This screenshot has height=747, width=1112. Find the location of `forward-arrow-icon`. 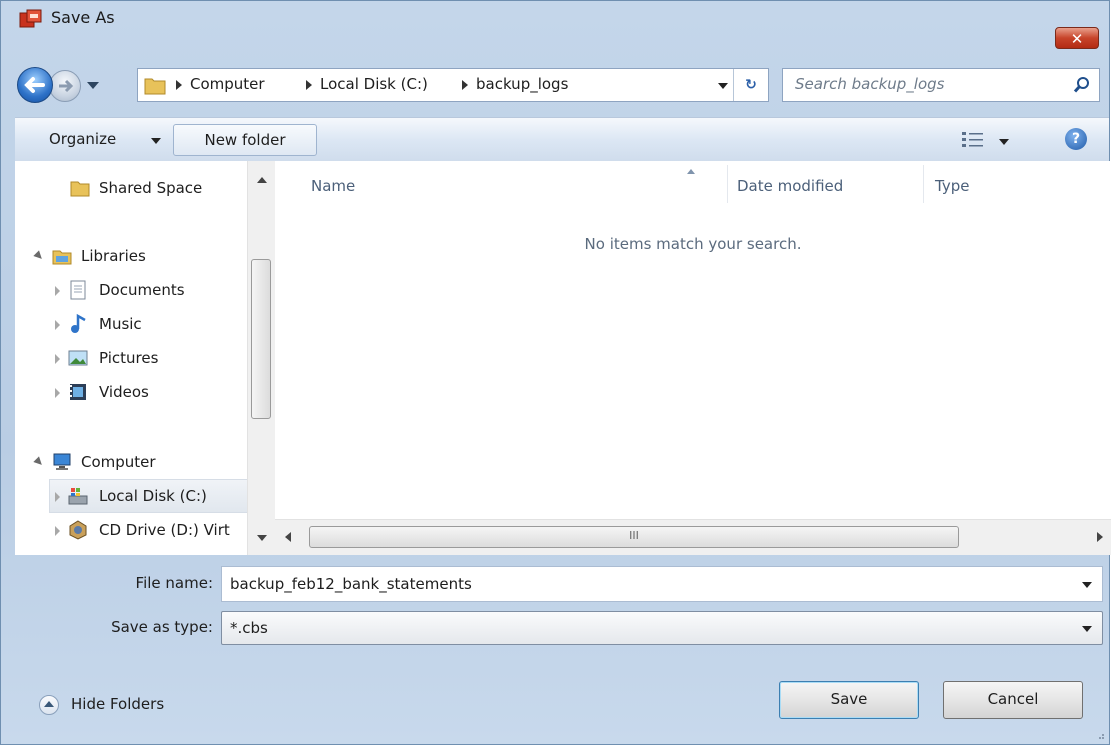

forward-arrow-icon is located at coordinates (66, 86).